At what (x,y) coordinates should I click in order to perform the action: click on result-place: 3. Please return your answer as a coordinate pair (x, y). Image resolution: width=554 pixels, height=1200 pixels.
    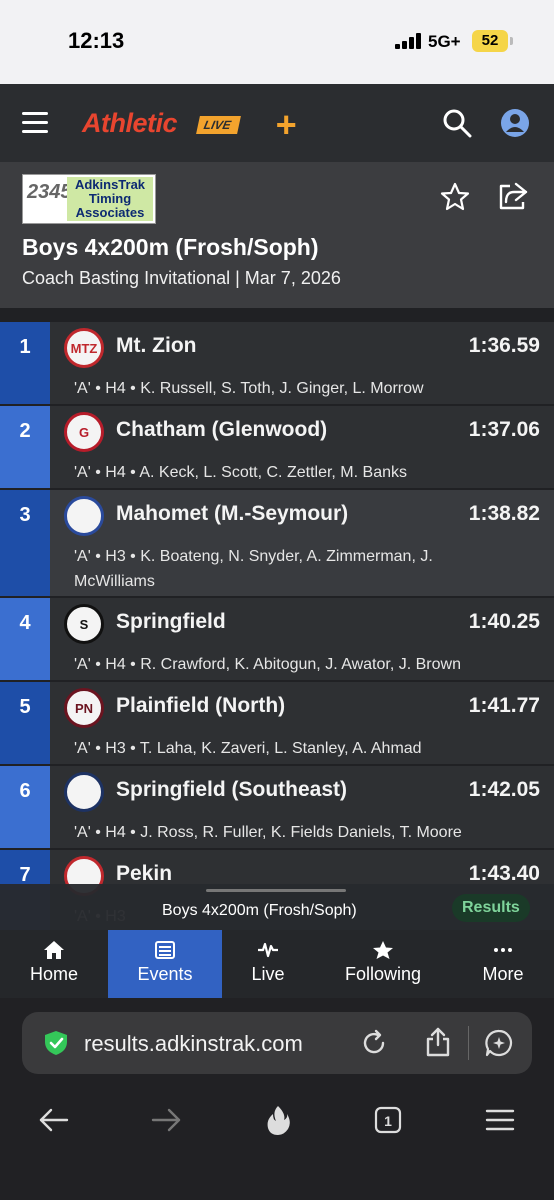
    Looking at the image, I should click on (25, 543).